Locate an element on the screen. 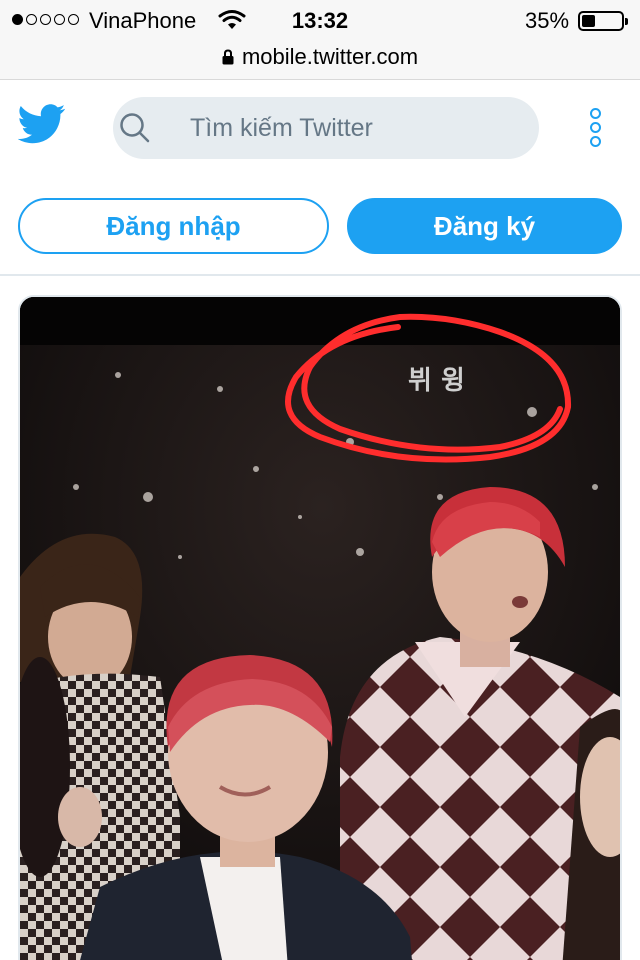 The height and width of the screenshot is (960, 640). twitter-bird-icon is located at coordinates (42, 124).